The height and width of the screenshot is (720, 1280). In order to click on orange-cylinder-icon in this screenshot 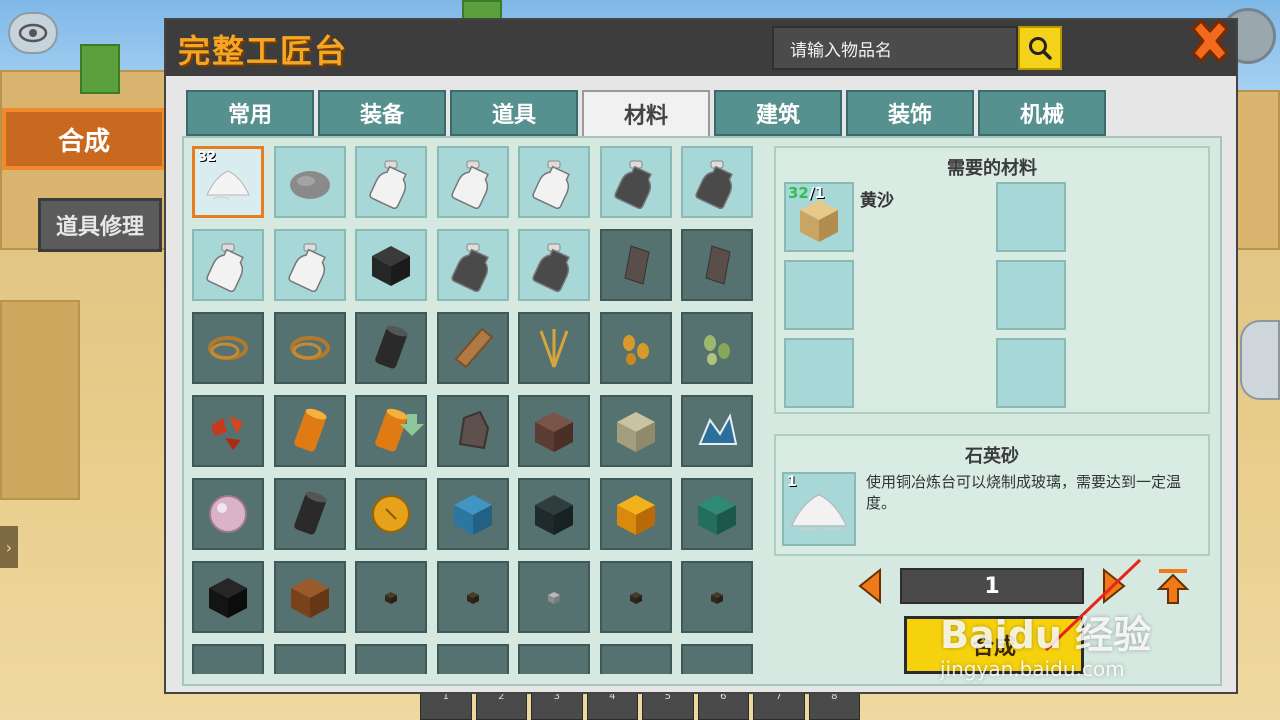, I will do `click(310, 430)`.